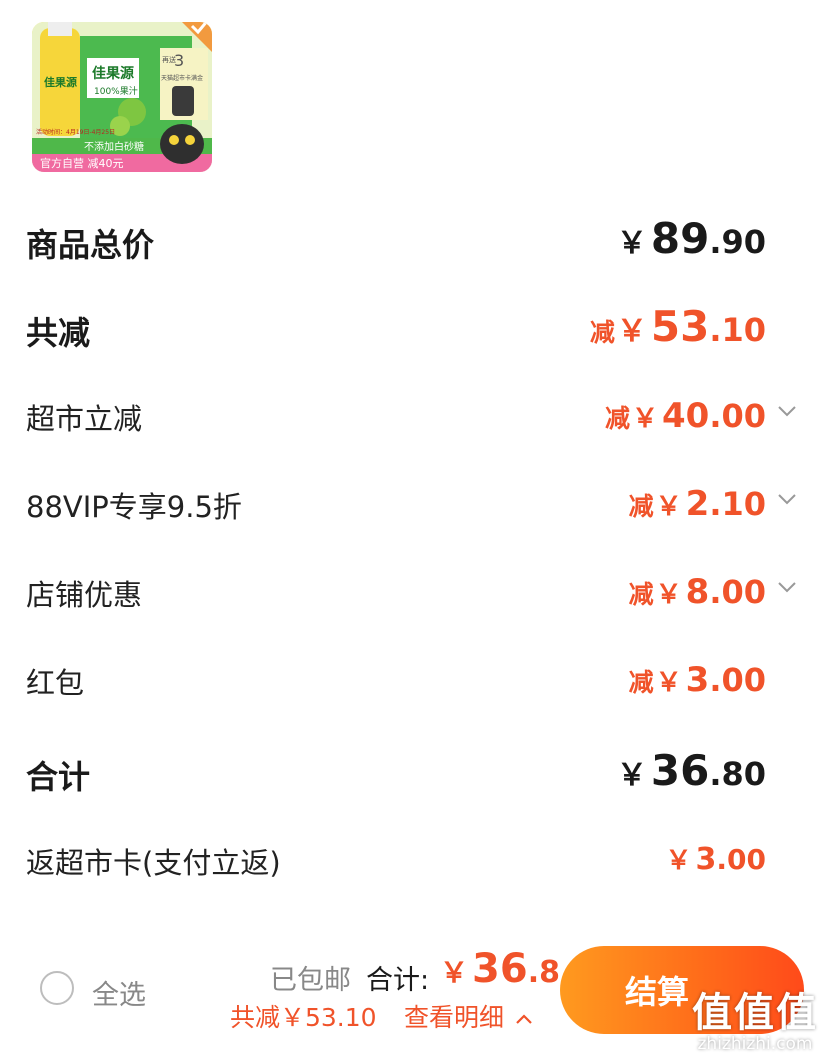 This screenshot has height=1060, width=828. What do you see at coordinates (677, 326) in the screenshot?
I see `total-discount-value: 减￥53.10` at bounding box center [677, 326].